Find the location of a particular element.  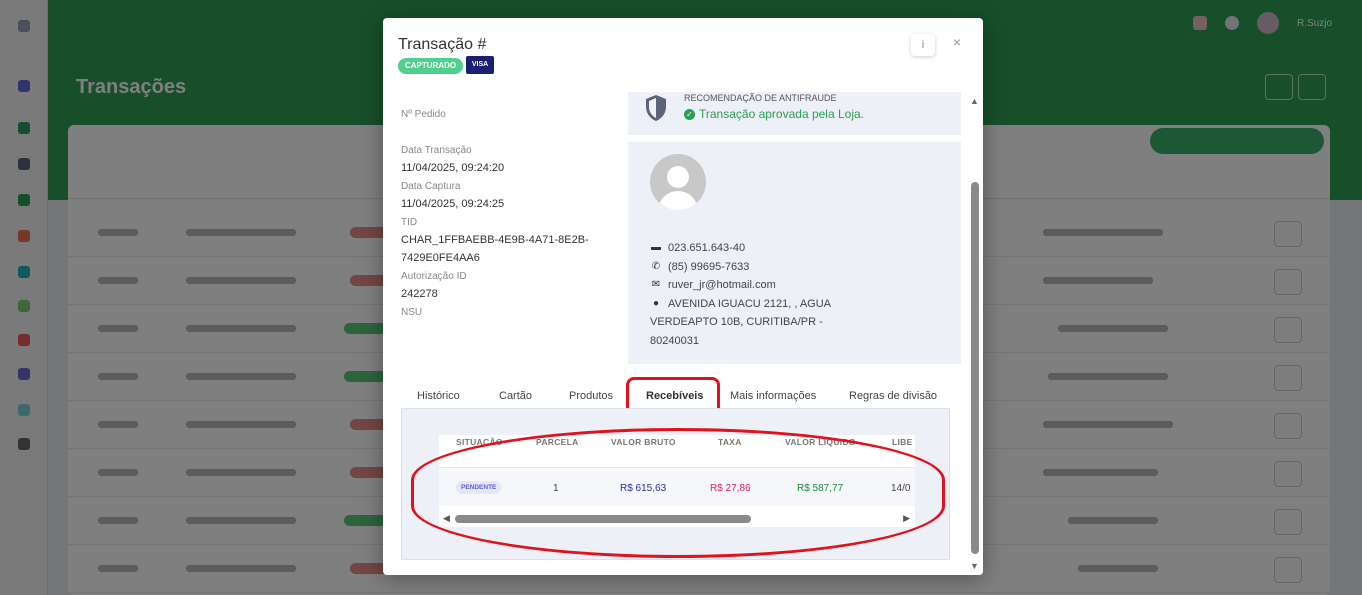

customer-document: ▬ 023.651.643-40 is located at coordinates (697, 248).